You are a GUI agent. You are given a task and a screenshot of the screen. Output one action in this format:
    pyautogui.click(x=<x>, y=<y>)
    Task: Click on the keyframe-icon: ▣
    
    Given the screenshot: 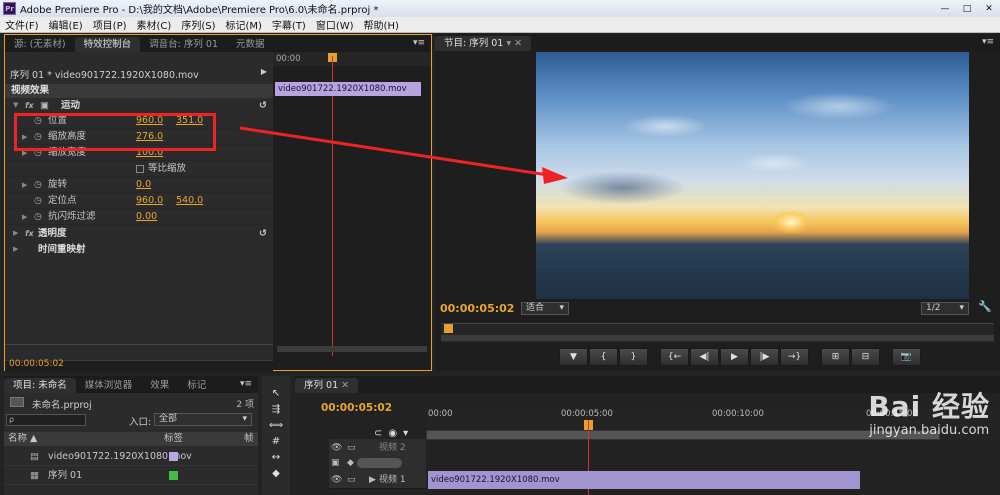 What is the action you would take?
    pyautogui.click(x=335, y=463)
    